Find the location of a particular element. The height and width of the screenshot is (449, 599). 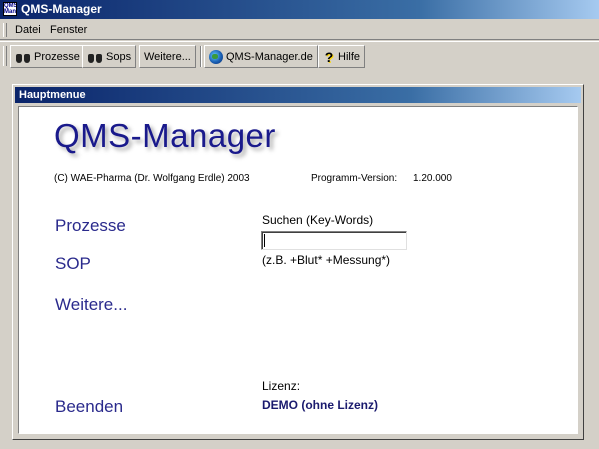

nav-prozesse-link: Prozesse is located at coordinates (90, 226).